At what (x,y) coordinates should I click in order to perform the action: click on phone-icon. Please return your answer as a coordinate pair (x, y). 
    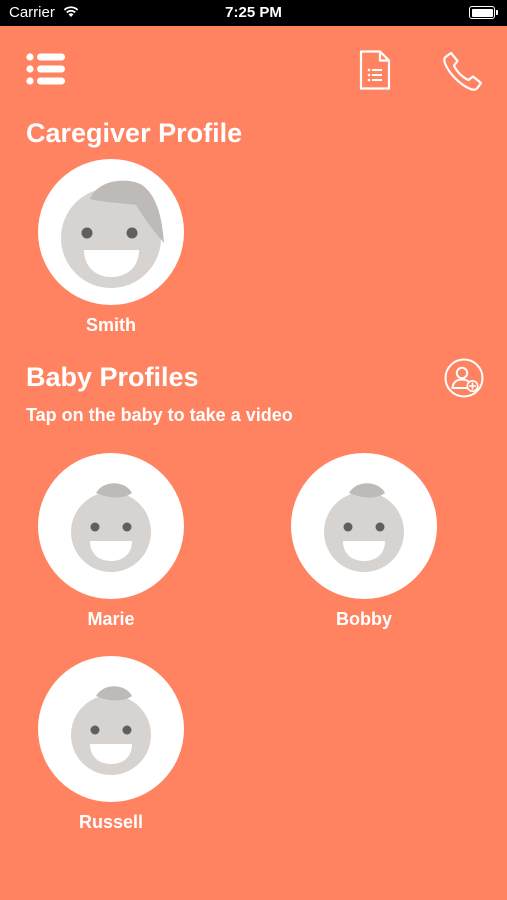
    Looking at the image, I should click on (463, 71).